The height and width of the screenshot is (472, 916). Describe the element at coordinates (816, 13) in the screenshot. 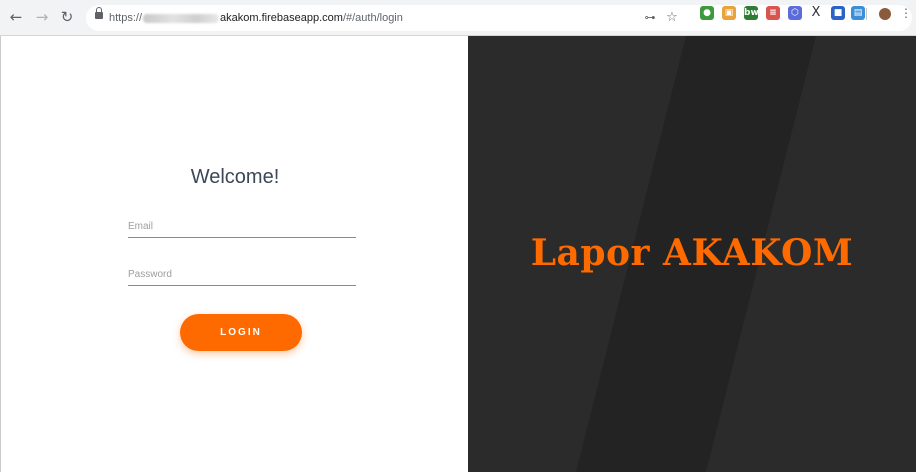

I see `extension-x-icon: X` at that location.